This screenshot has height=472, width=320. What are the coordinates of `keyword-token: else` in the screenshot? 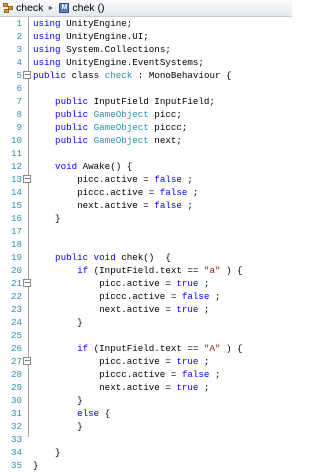 It's located at (66, 413).